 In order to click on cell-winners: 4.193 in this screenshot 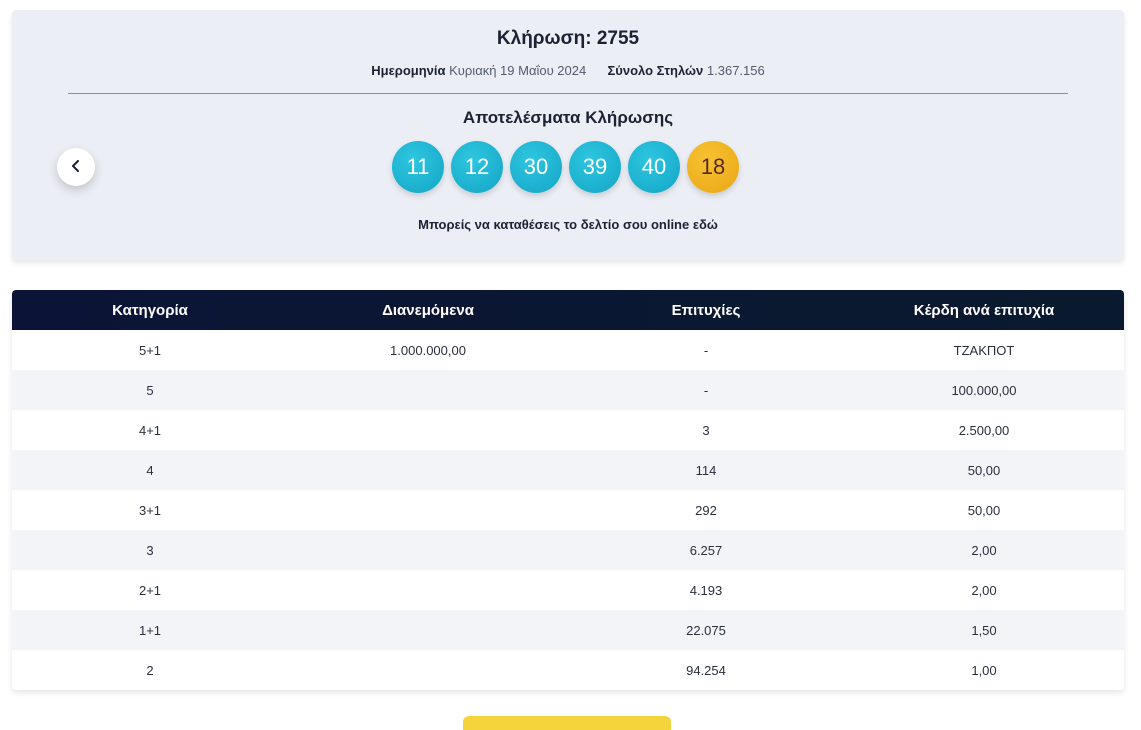, I will do `click(706, 590)`.